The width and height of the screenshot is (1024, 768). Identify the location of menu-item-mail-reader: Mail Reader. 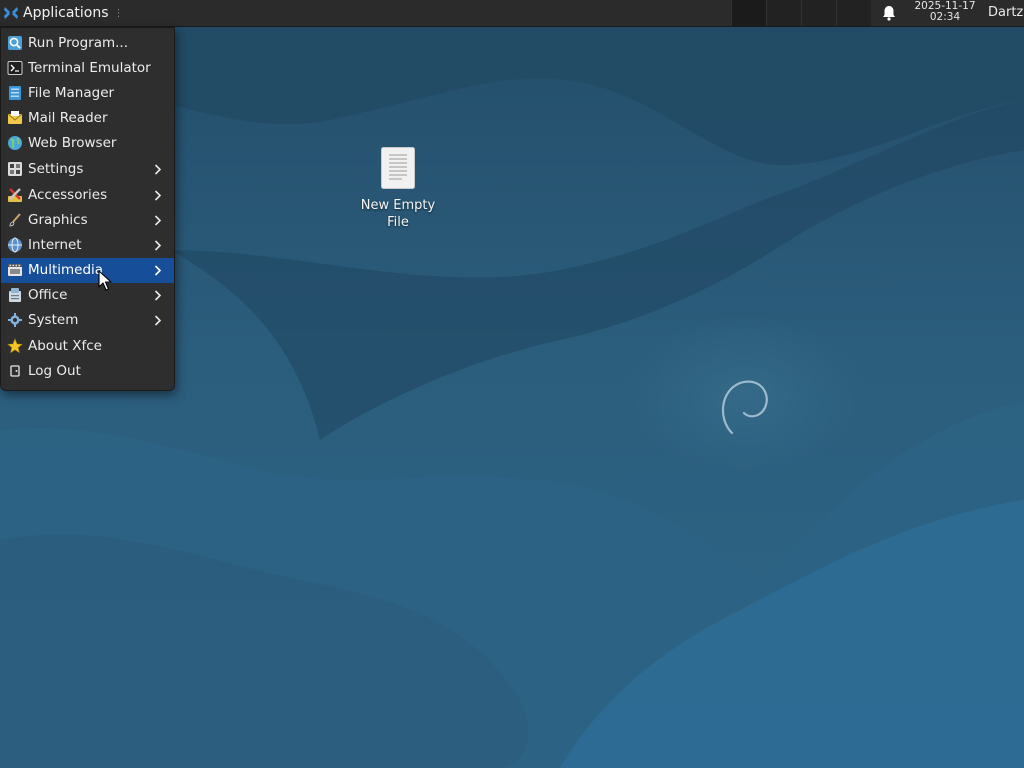
(87, 118).